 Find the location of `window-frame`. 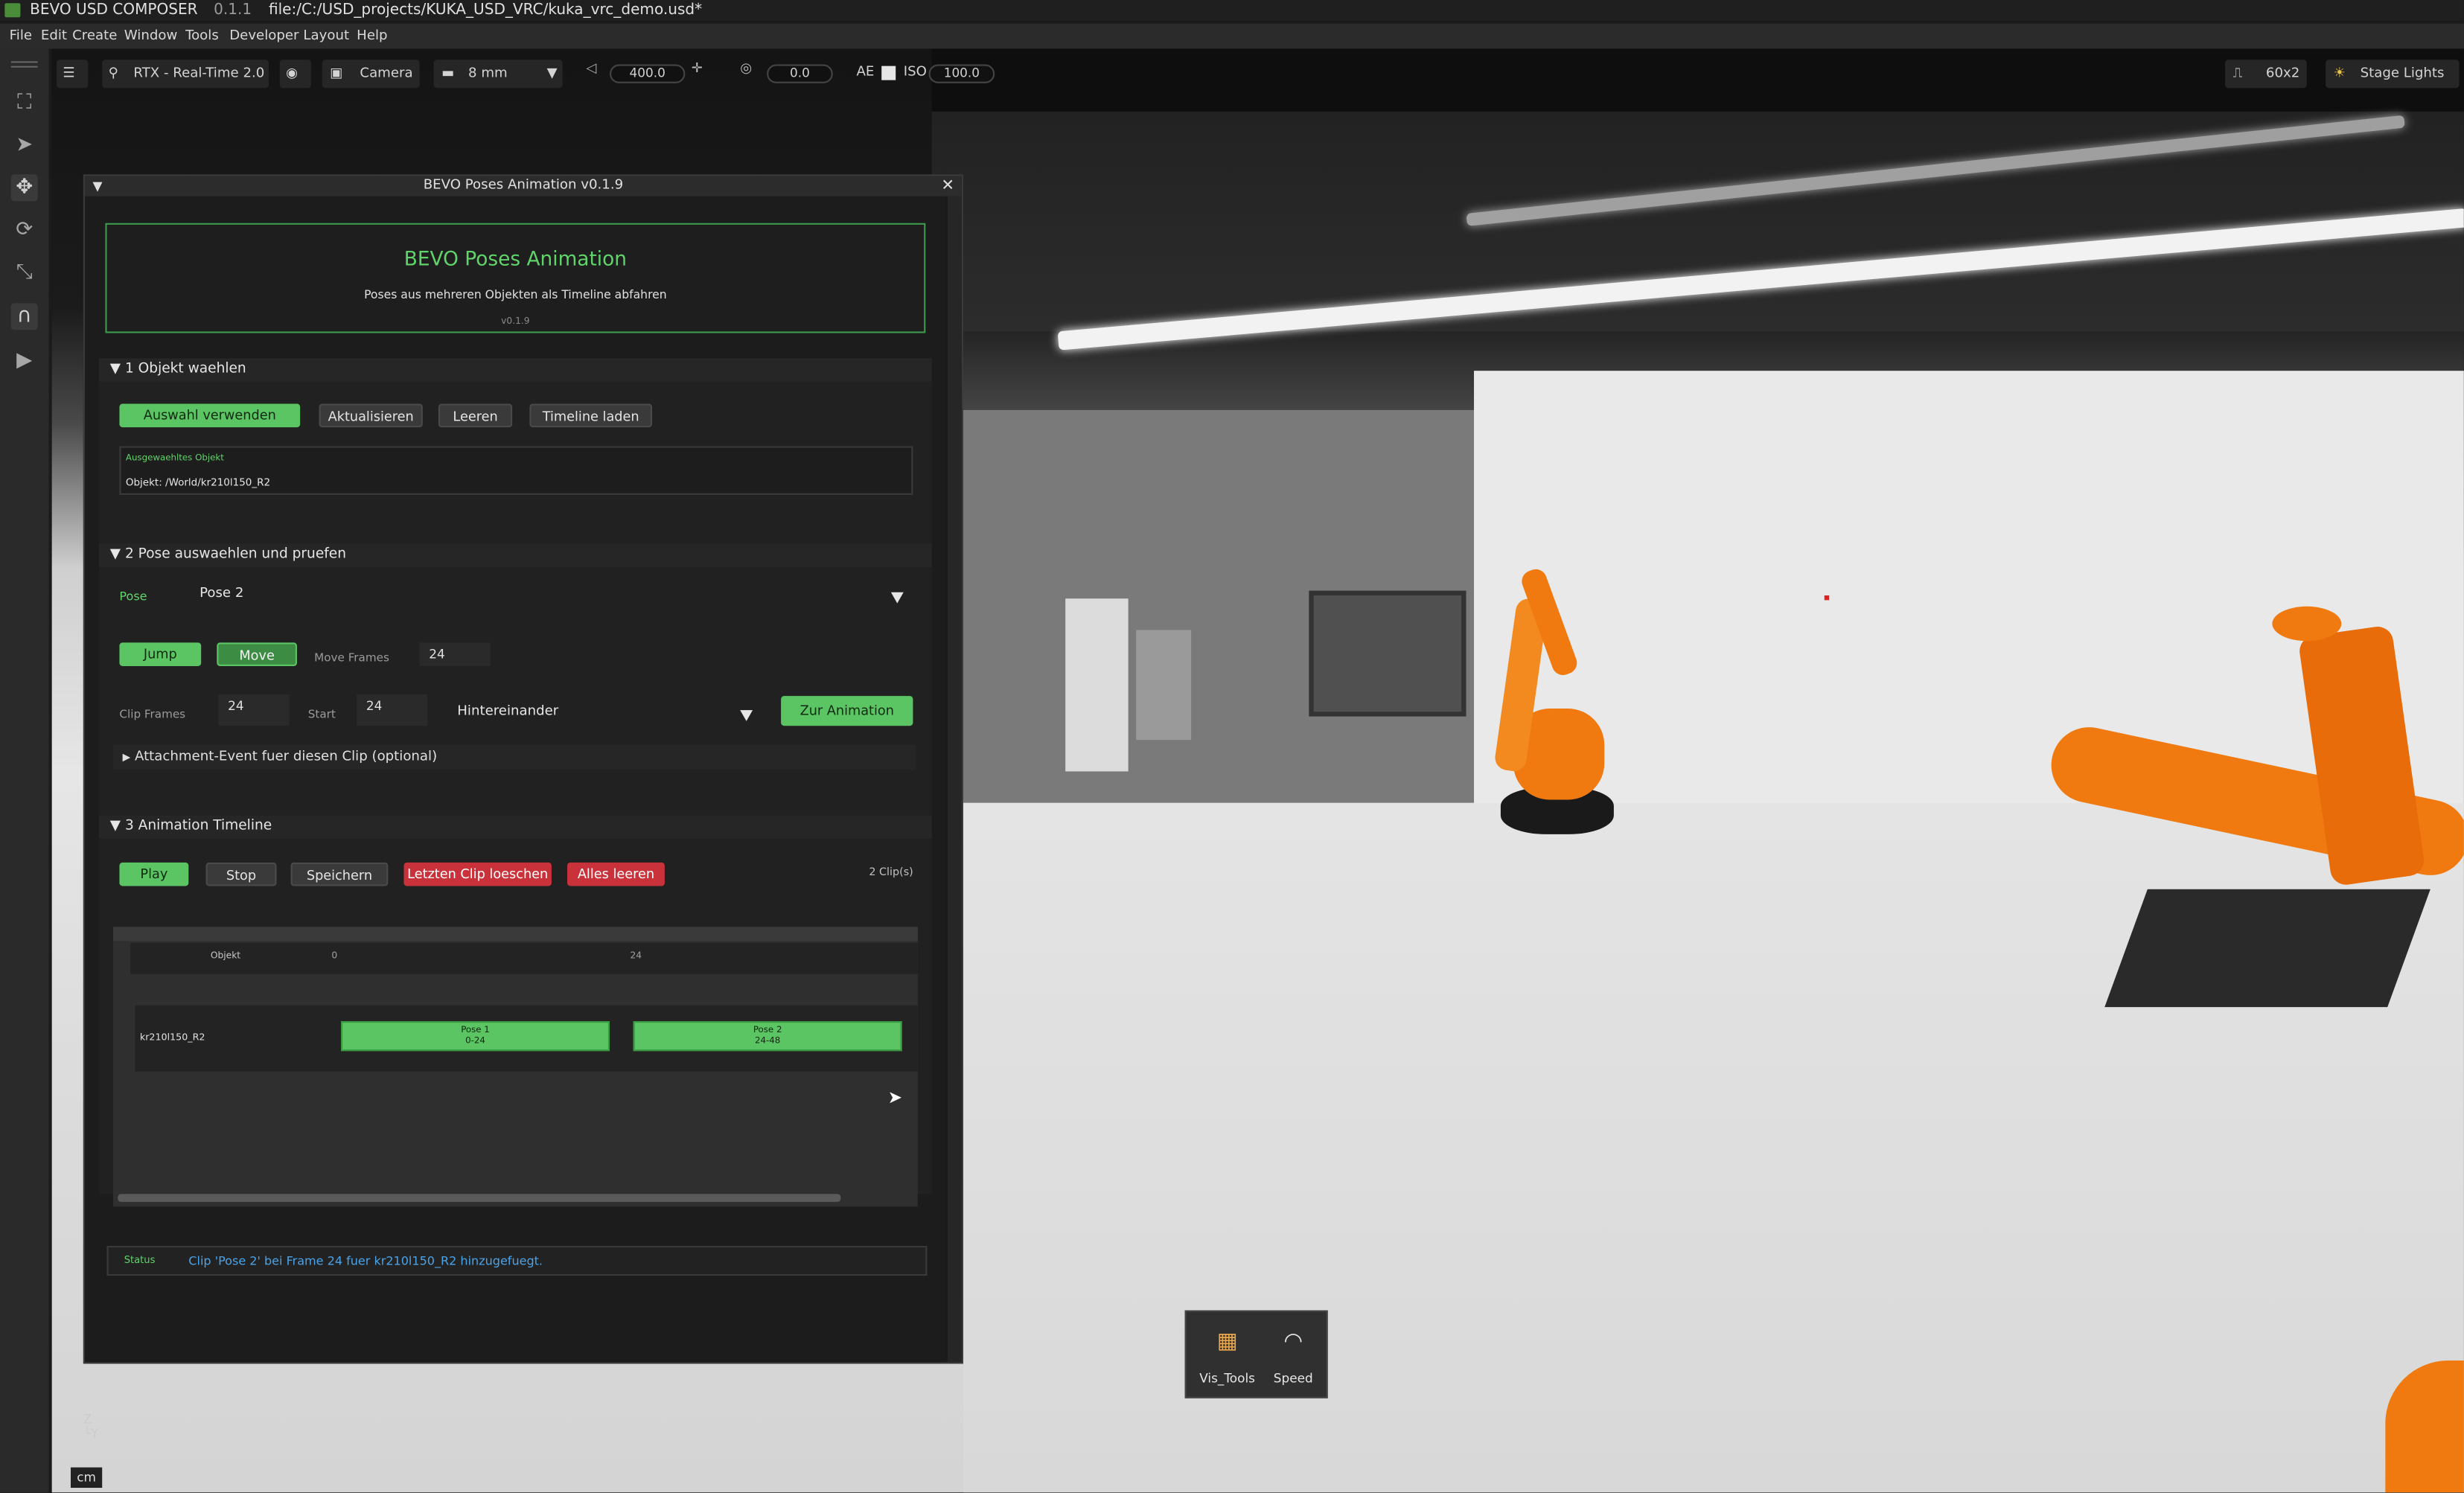

window-frame is located at coordinates (1388, 653).